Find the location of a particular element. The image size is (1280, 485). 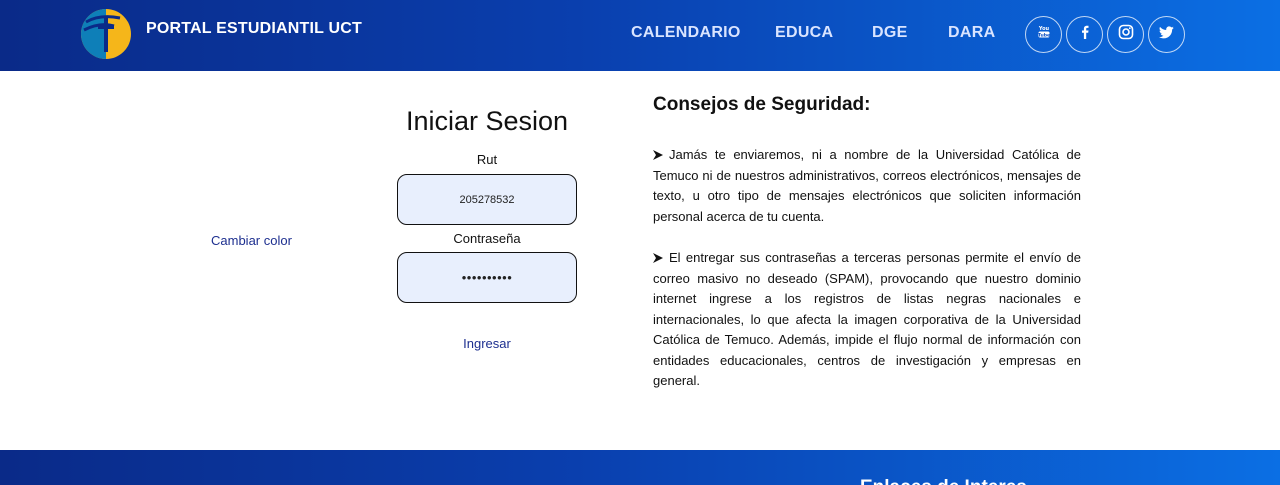

password-label: Contraseña is located at coordinates (487, 238).